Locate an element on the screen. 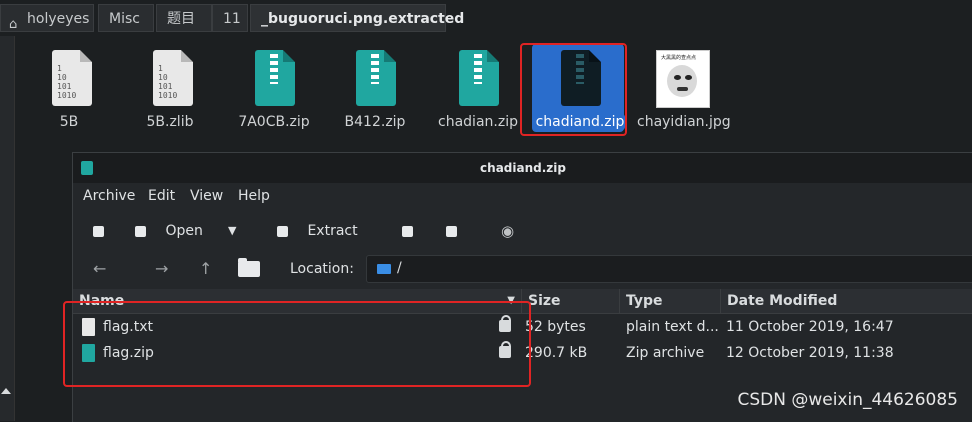 This screenshot has height=422, width=972. column-label: Date Modified is located at coordinates (782, 301).